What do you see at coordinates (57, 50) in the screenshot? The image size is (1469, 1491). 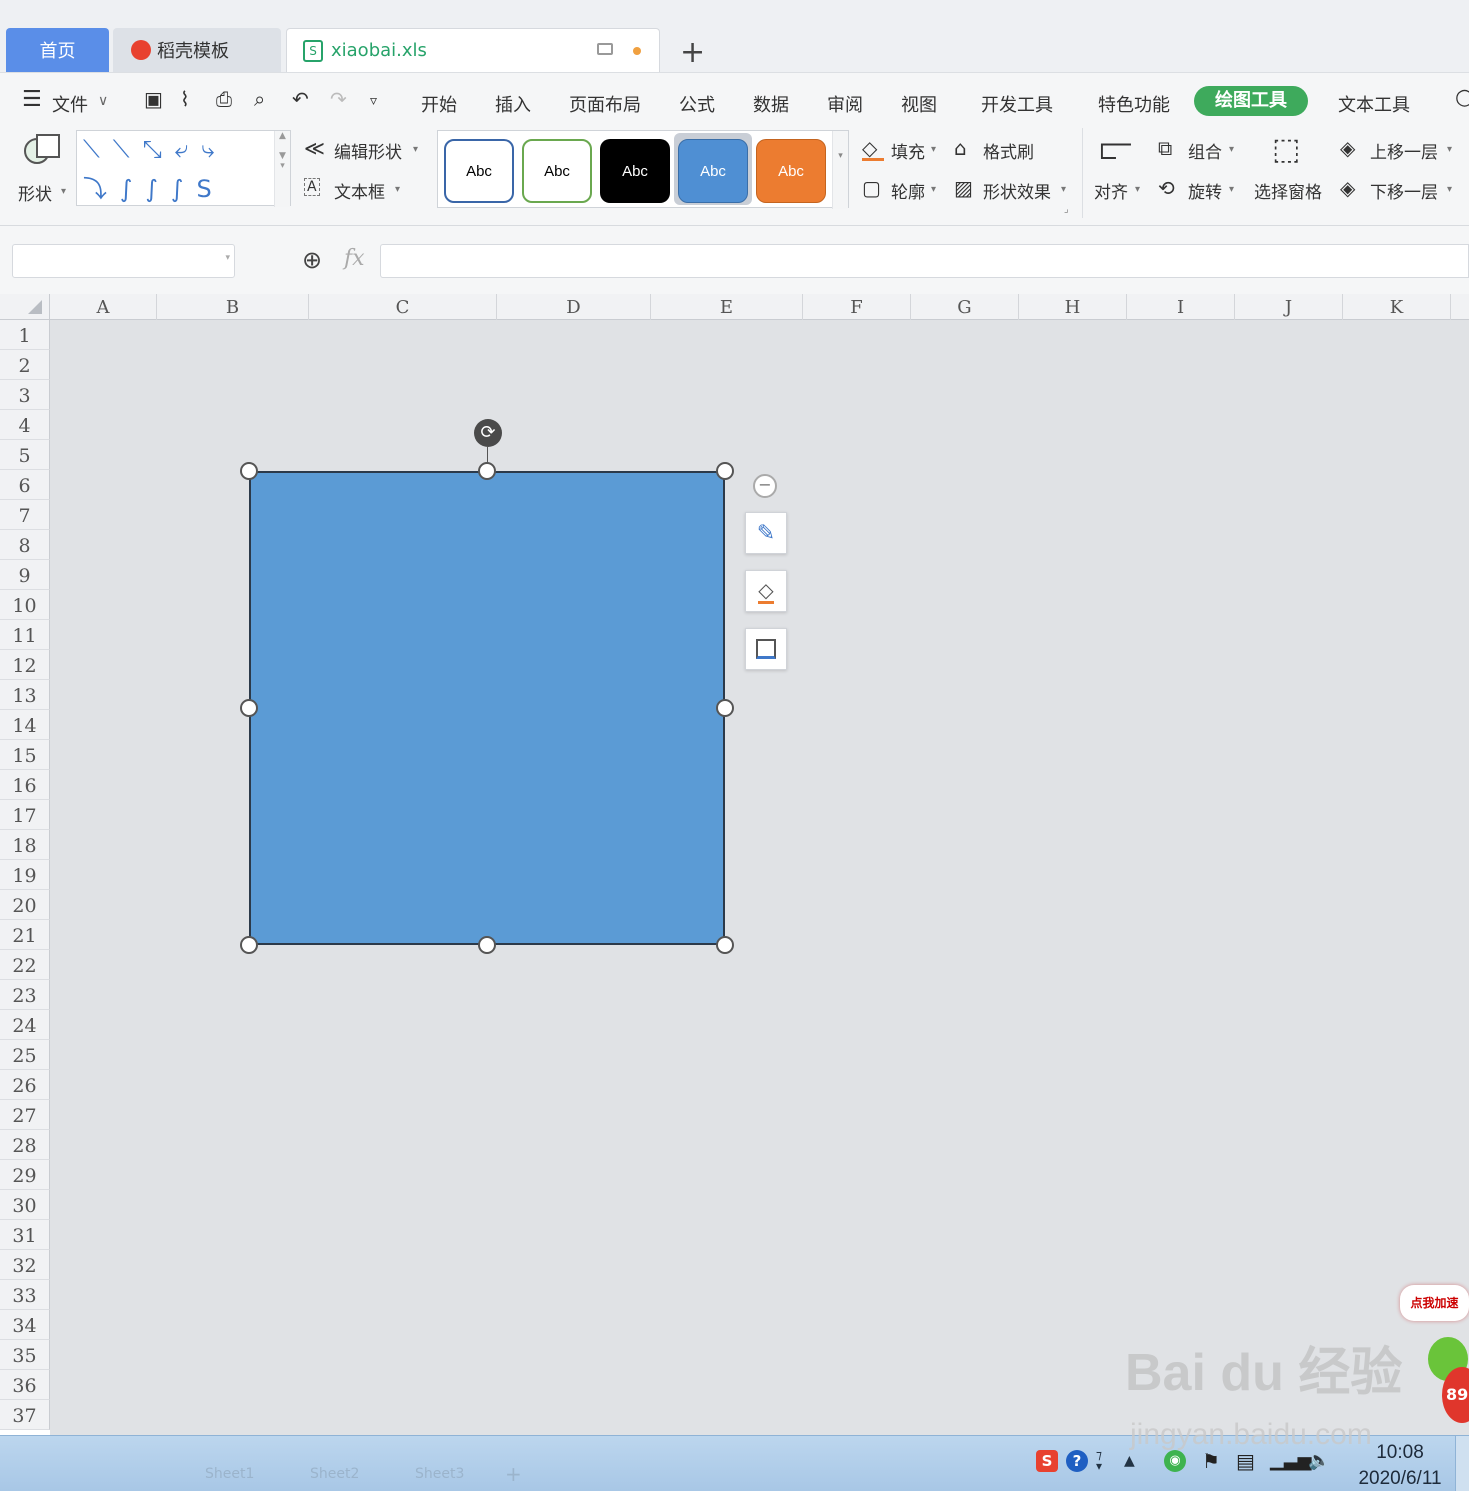 I see `tab-home: 首页` at bounding box center [57, 50].